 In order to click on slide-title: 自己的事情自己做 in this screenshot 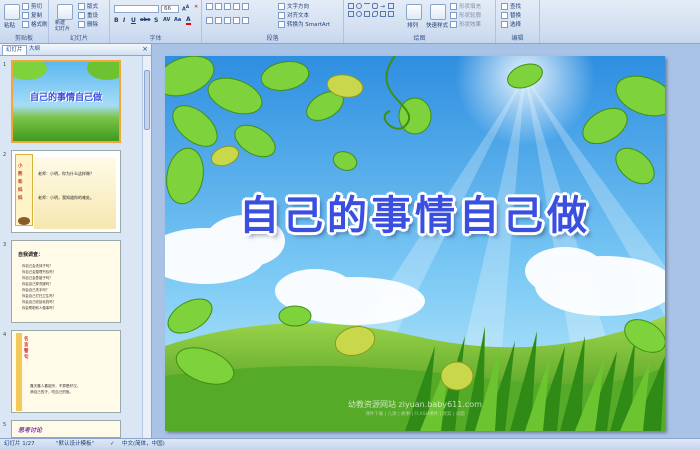, I will do `click(415, 212)`.